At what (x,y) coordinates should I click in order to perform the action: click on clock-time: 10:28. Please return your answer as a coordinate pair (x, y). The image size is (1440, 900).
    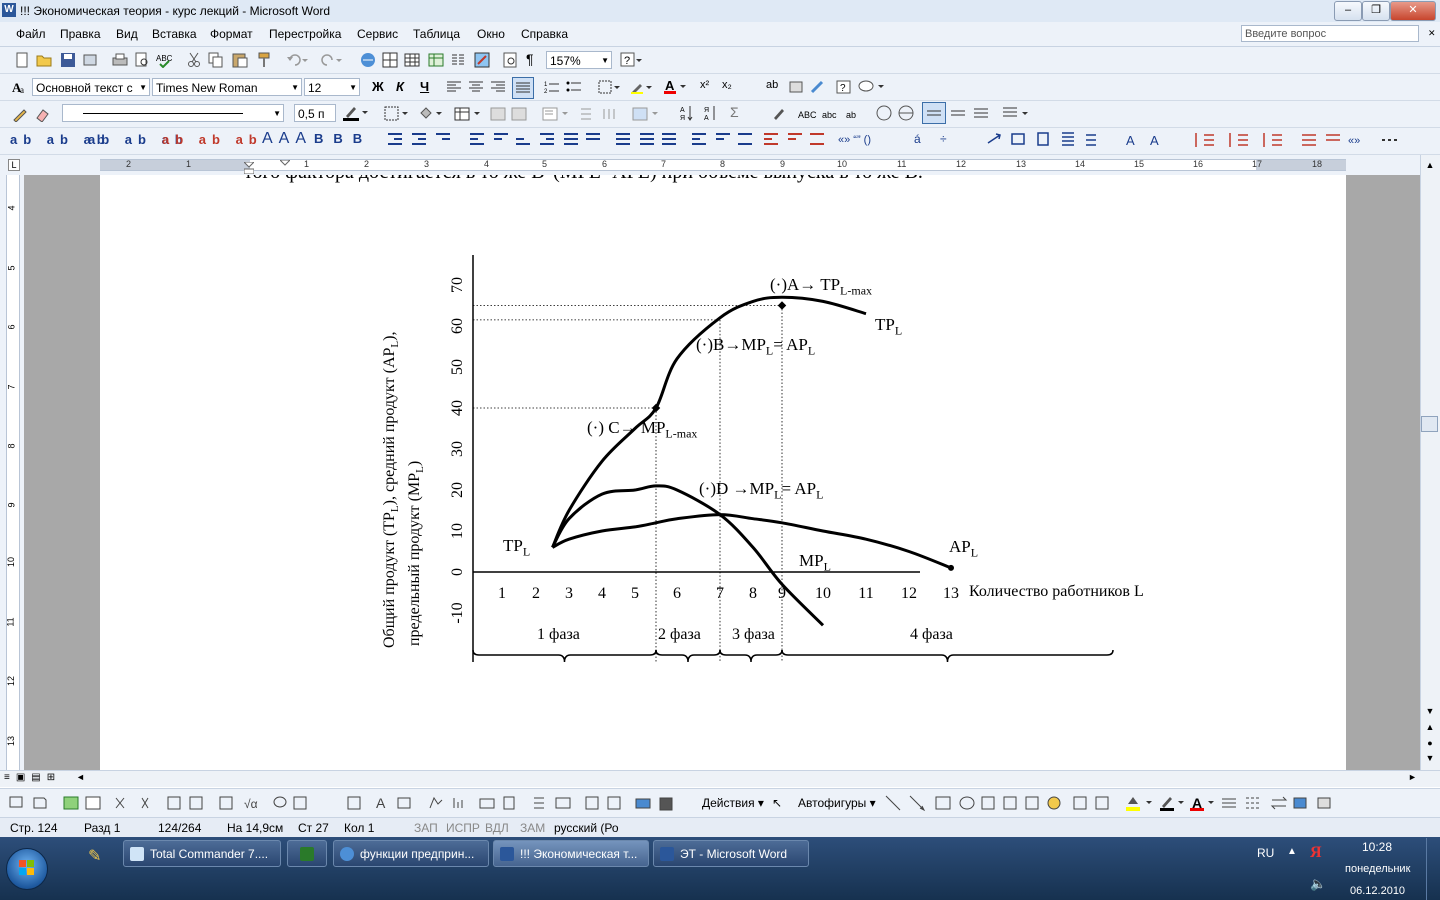
    Looking at the image, I should click on (1377, 847).